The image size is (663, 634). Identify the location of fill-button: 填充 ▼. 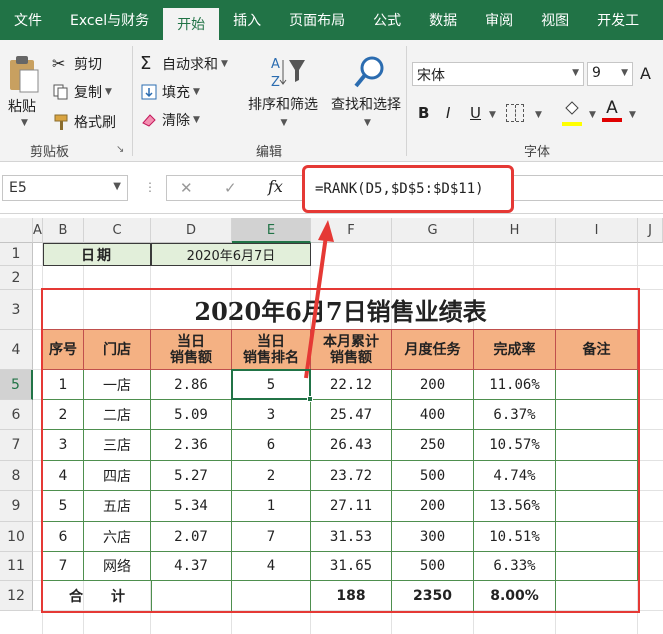
(170, 92).